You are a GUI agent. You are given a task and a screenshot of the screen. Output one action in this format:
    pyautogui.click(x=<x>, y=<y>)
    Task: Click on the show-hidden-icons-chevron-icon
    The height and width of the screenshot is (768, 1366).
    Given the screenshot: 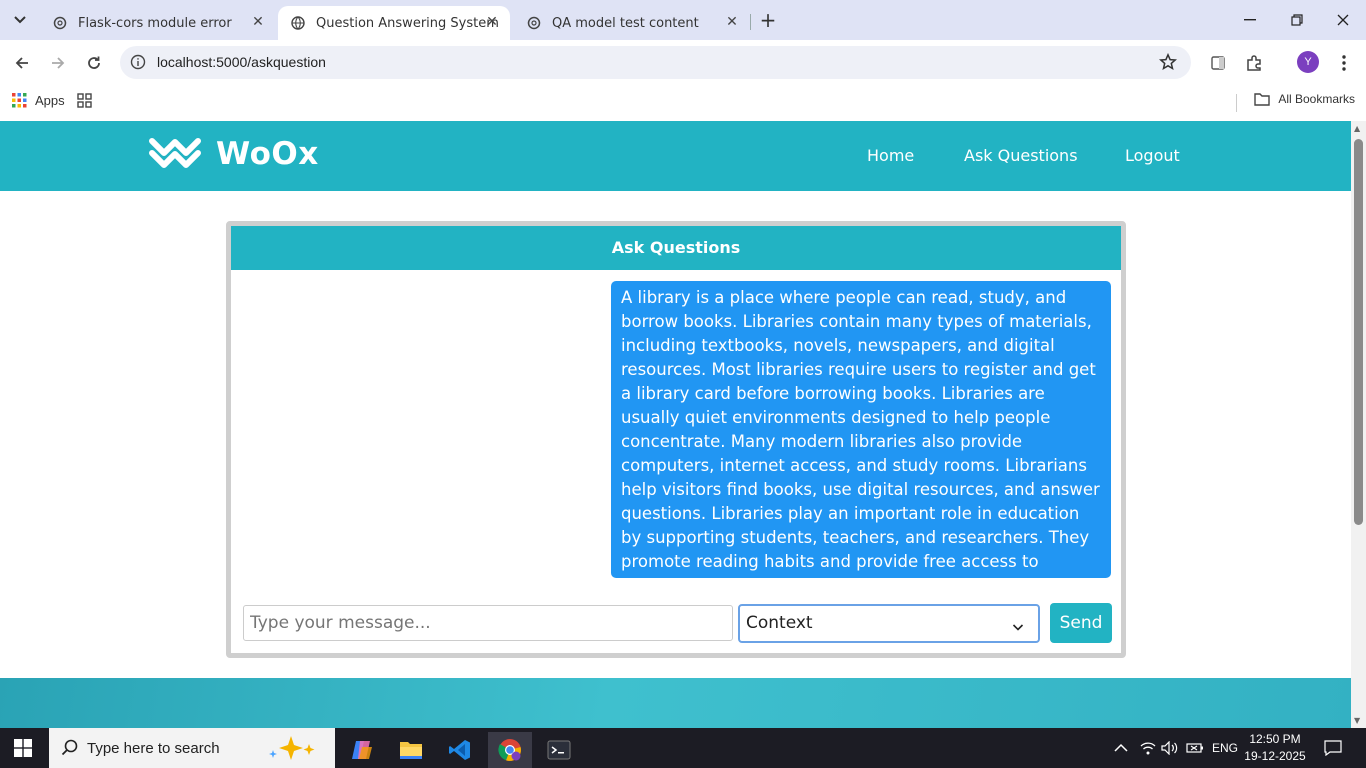 What is the action you would take?
    pyautogui.click(x=1121, y=748)
    